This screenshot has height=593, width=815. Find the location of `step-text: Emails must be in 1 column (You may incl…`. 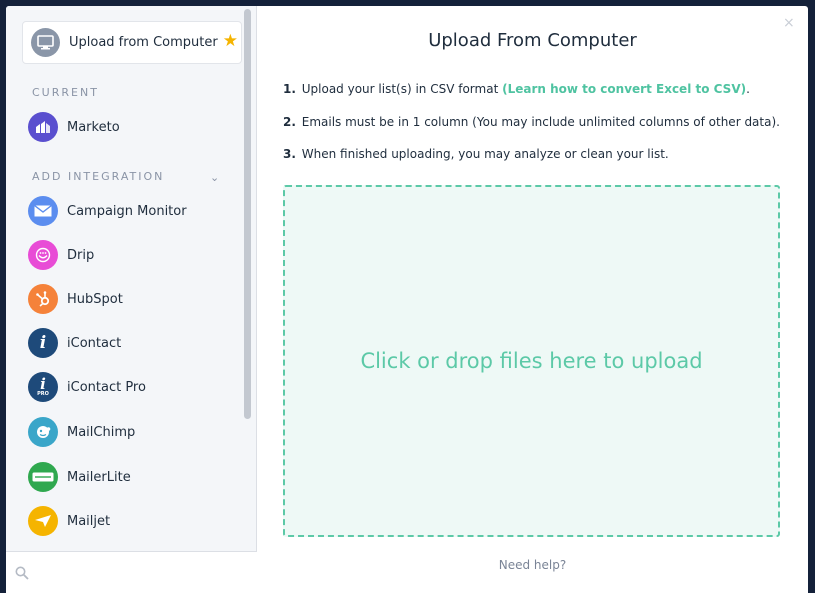

step-text: Emails must be in 1 column (You may incl… is located at coordinates (540, 122).